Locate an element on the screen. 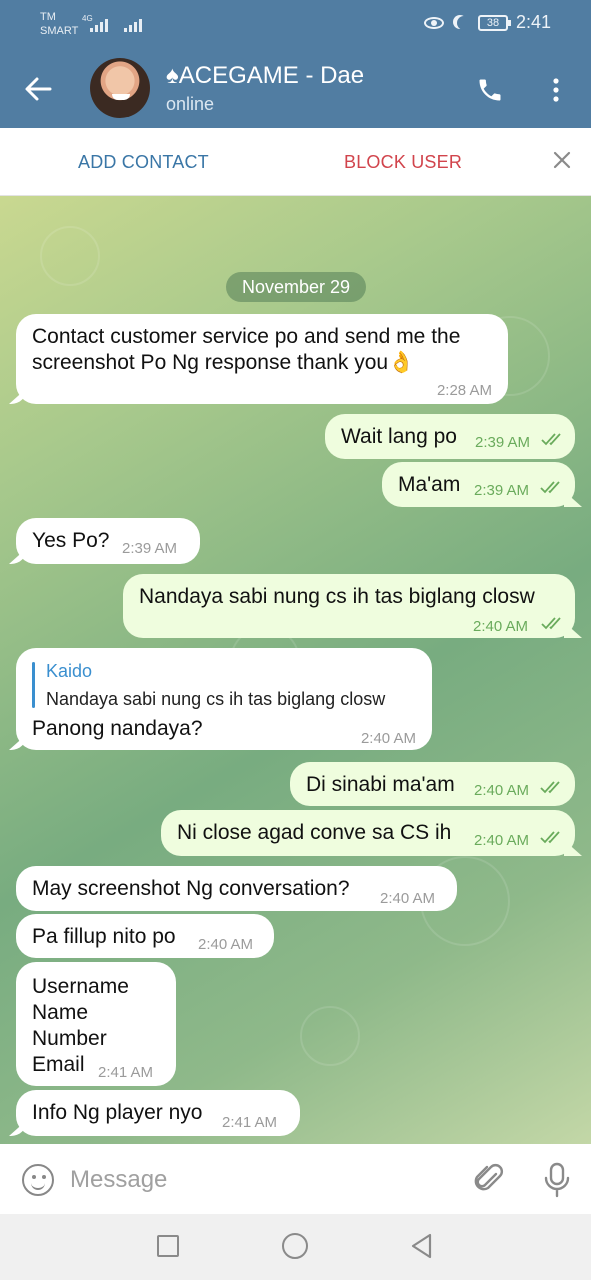 This screenshot has width=591, height=1280. arrow-left-icon is located at coordinates (38, 89).